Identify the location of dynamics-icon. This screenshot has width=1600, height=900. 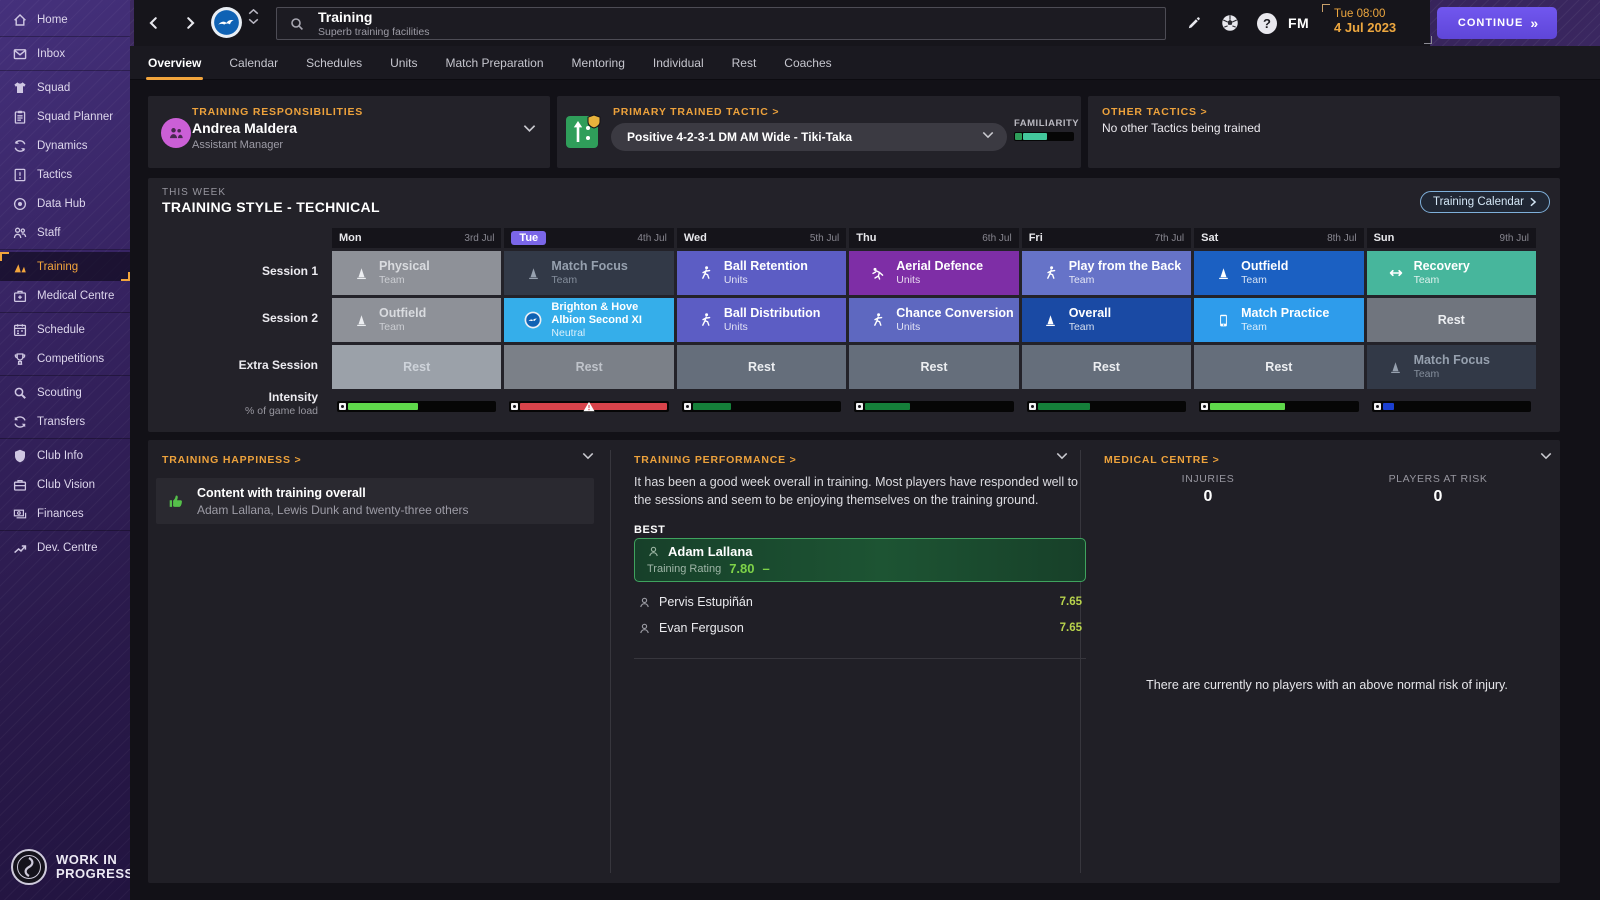
(20, 146).